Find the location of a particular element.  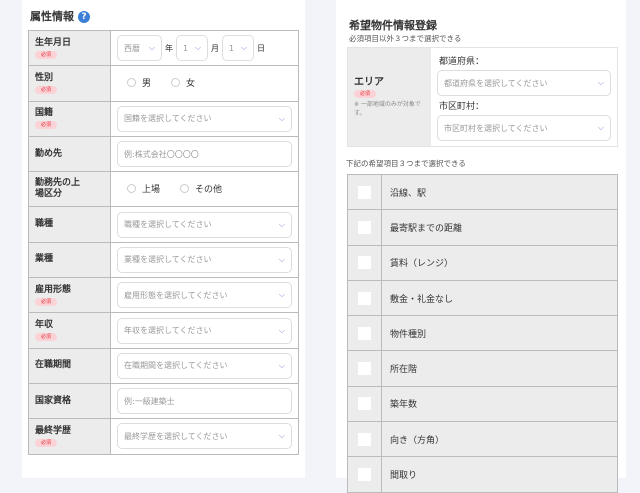

label-text: 勤め先 is located at coordinates (49, 153).